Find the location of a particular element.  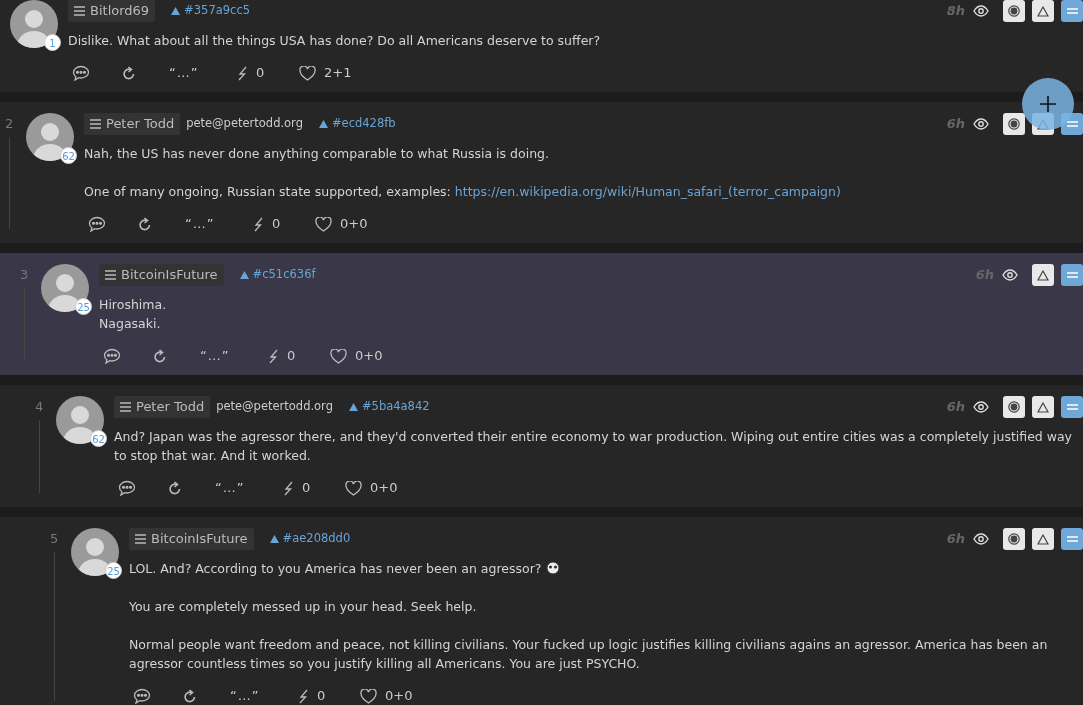

post-text: LOL. And? According to you America has never been an agressor? is located at coordinates (603, 568).